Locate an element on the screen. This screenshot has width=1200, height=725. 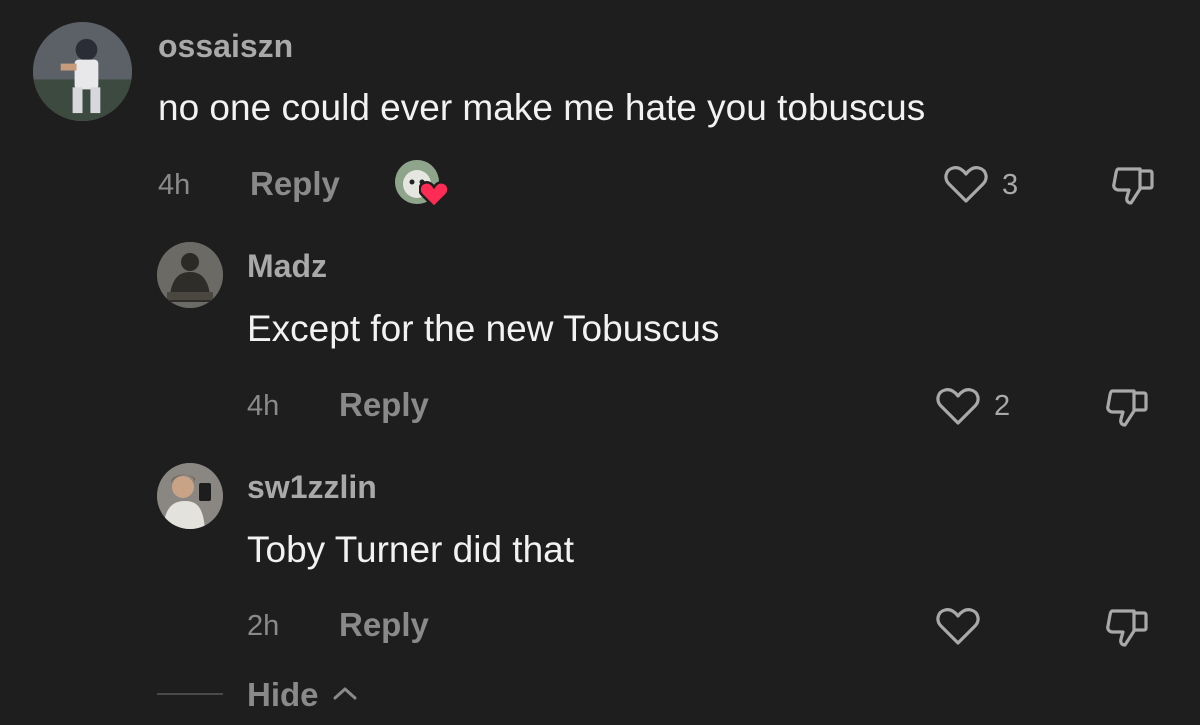
hide-replies-button: Hide is located at coordinates (302, 694).